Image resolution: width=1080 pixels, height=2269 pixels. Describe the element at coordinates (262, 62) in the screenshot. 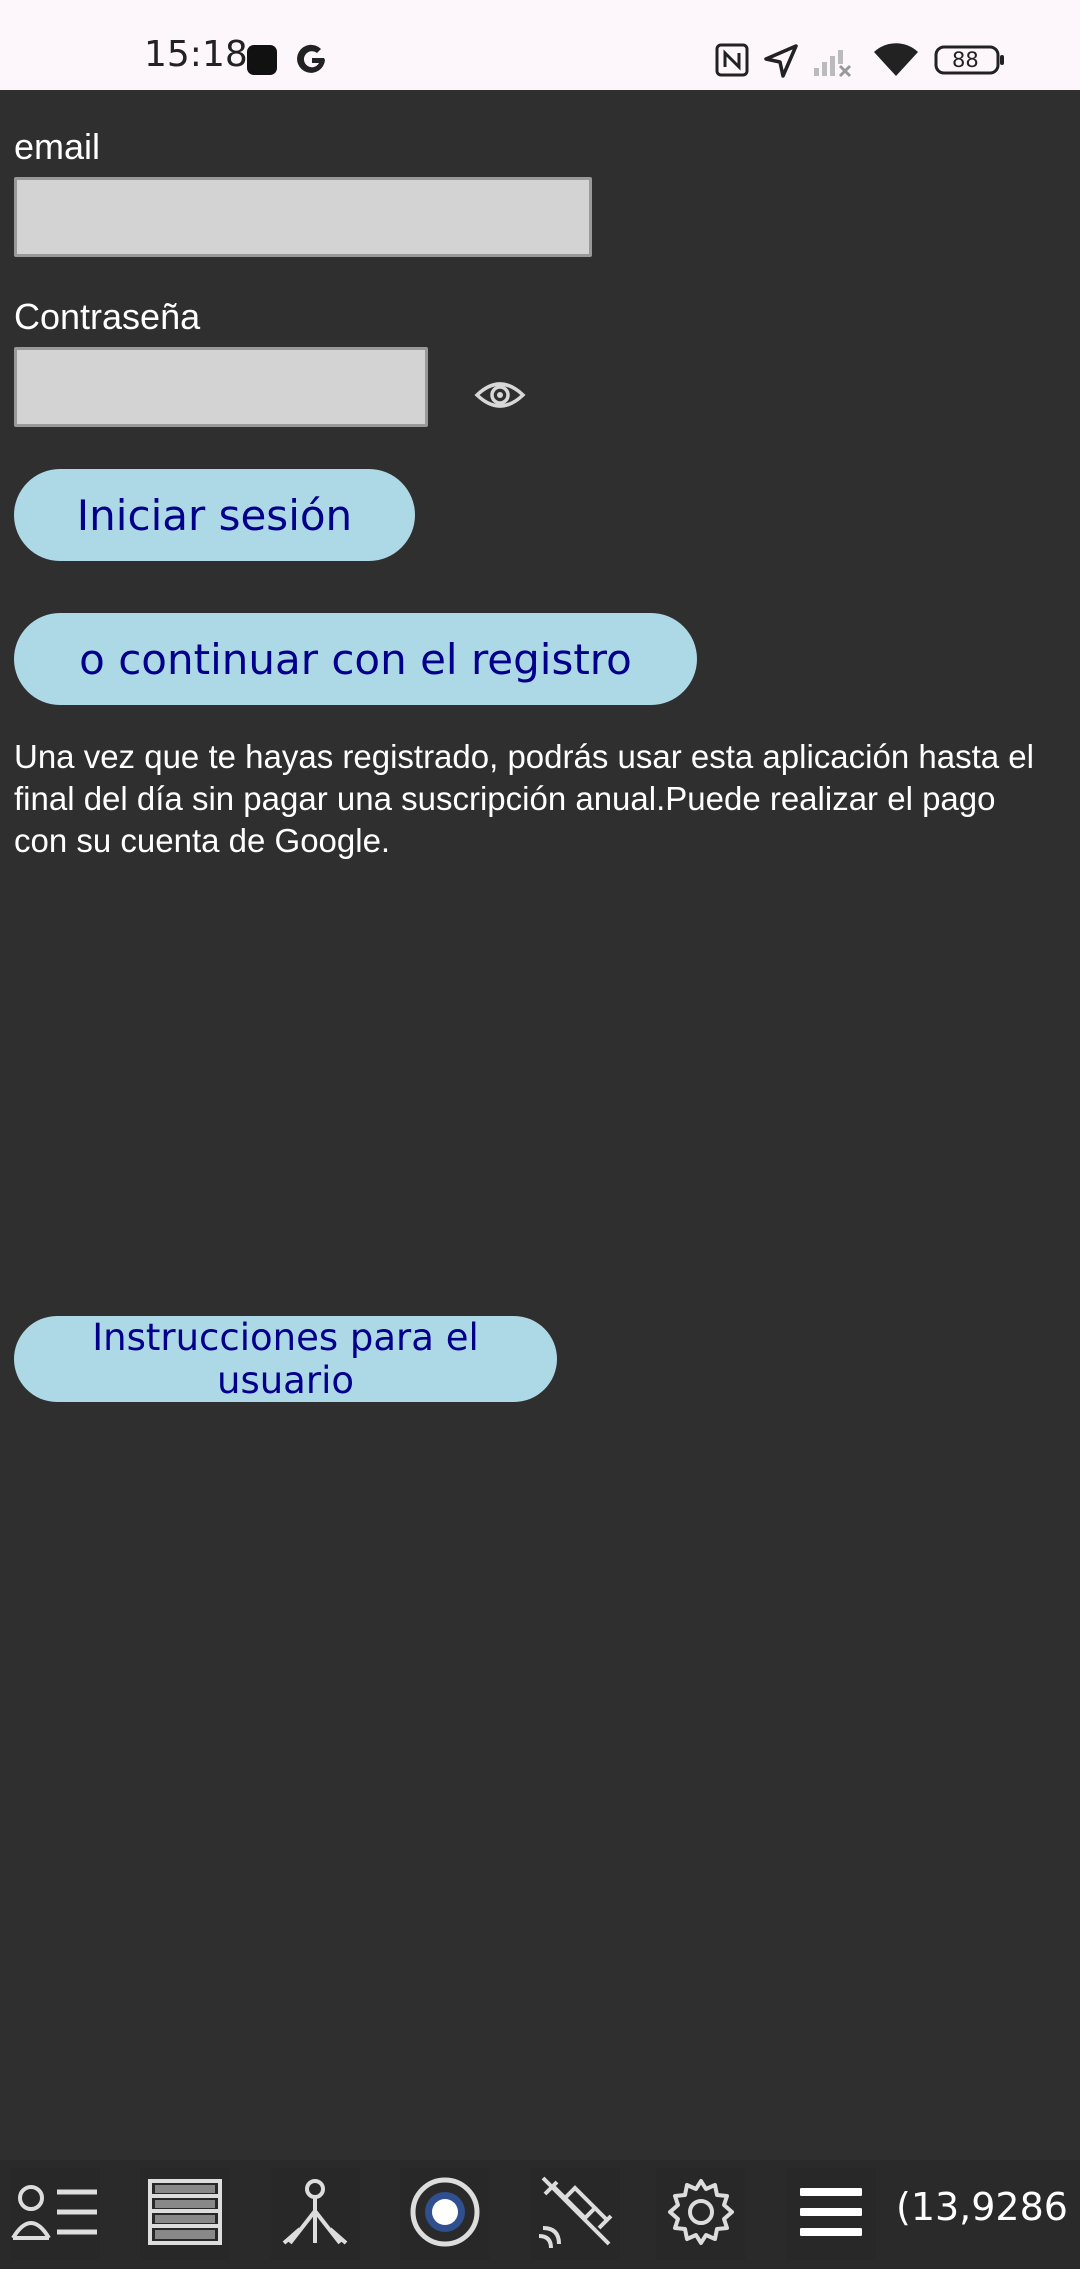

I see `notification-square-icon` at that location.